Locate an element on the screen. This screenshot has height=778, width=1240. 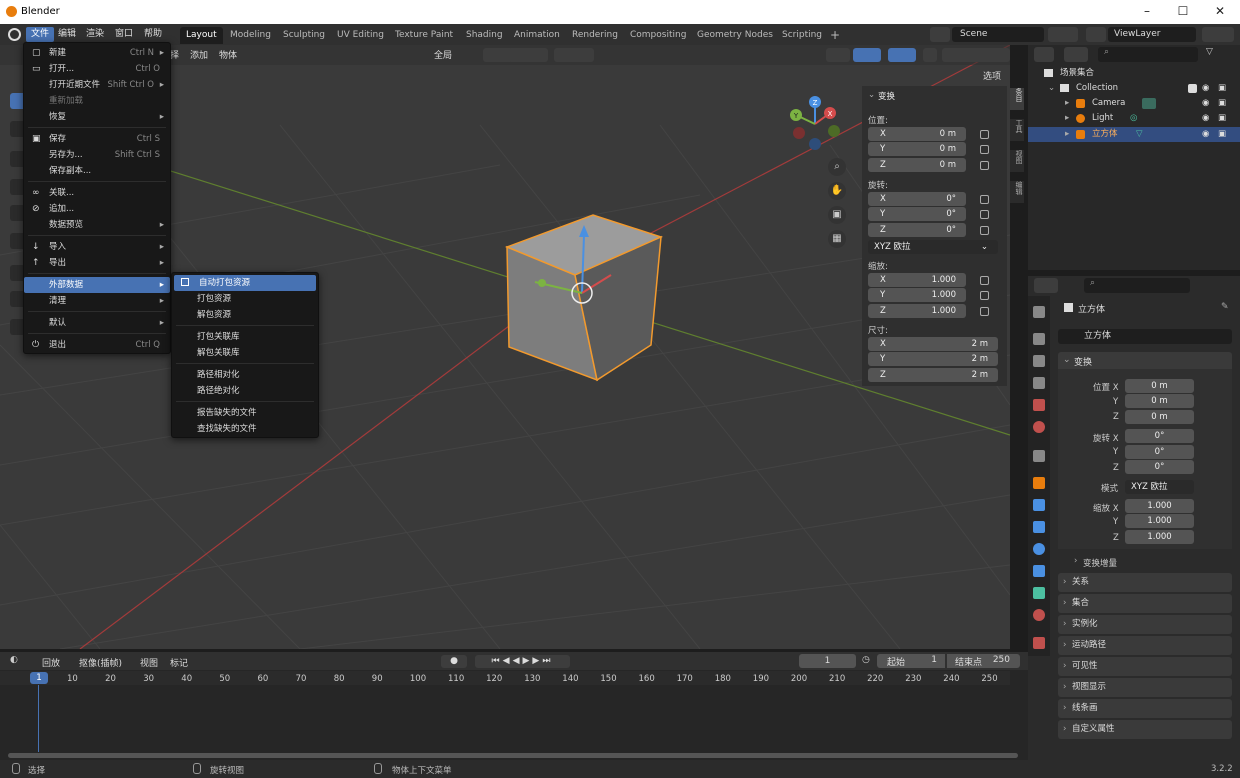
add-workspace-button: + is located at coordinates (835, 35).